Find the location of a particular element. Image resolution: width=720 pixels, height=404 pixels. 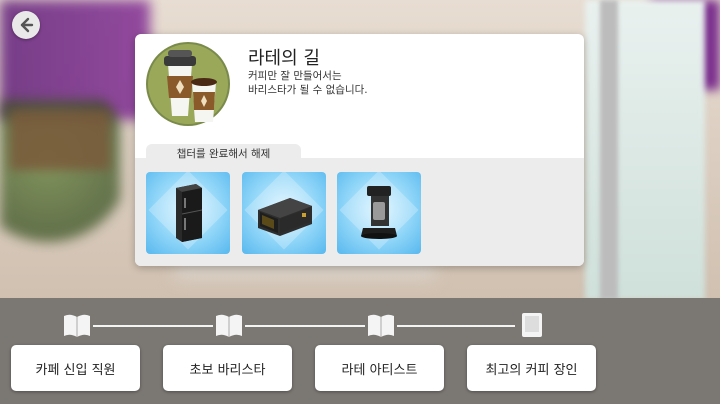

unlock-label: 챕터를 완료해서 해제 is located at coordinates (223, 153).